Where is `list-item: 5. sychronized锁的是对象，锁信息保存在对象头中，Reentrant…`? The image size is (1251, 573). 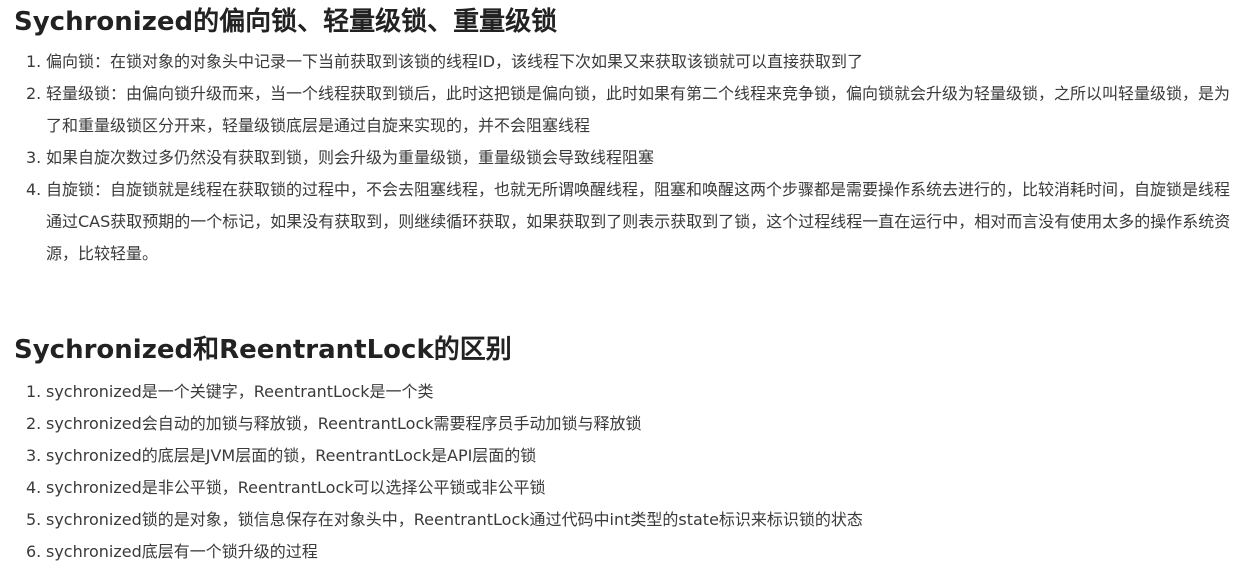 list-item: 5. sychronized锁的是对象，锁信息保存在对象头中，Reentrant… is located at coordinates (625, 520).